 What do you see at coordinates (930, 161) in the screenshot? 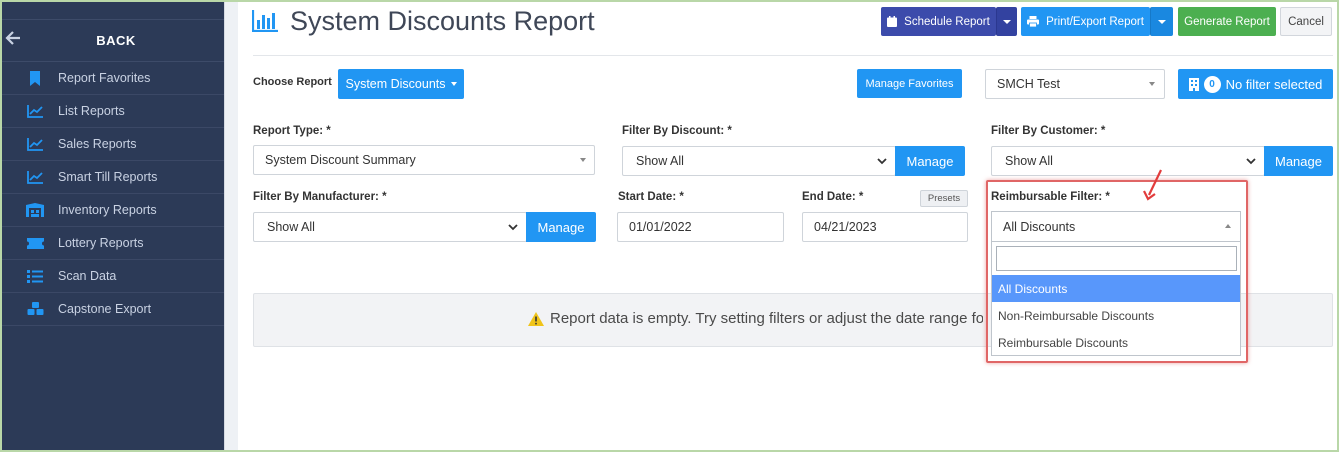
I see `discount-manage-button: Manage` at bounding box center [930, 161].